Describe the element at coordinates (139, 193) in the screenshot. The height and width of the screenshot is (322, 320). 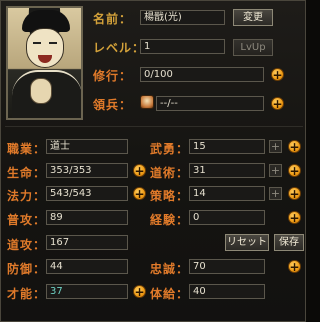
I see `mp-plus-icon: +` at that location.